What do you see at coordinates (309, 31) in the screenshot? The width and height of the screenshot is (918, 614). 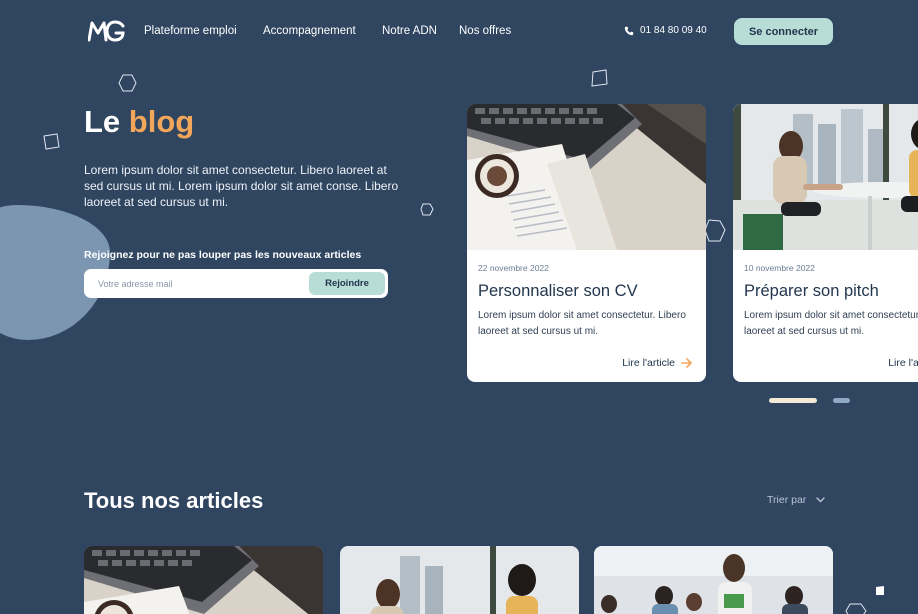 I see `nav-accompagnement: Accompagnement` at bounding box center [309, 31].